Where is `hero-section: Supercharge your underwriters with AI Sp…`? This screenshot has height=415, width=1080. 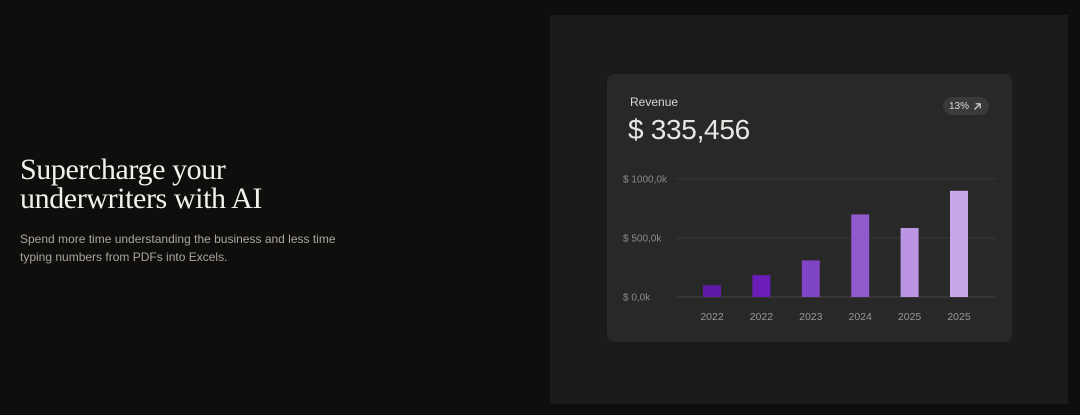
hero-section: Supercharge your underwriters with AI Sp… is located at coordinates (210, 210).